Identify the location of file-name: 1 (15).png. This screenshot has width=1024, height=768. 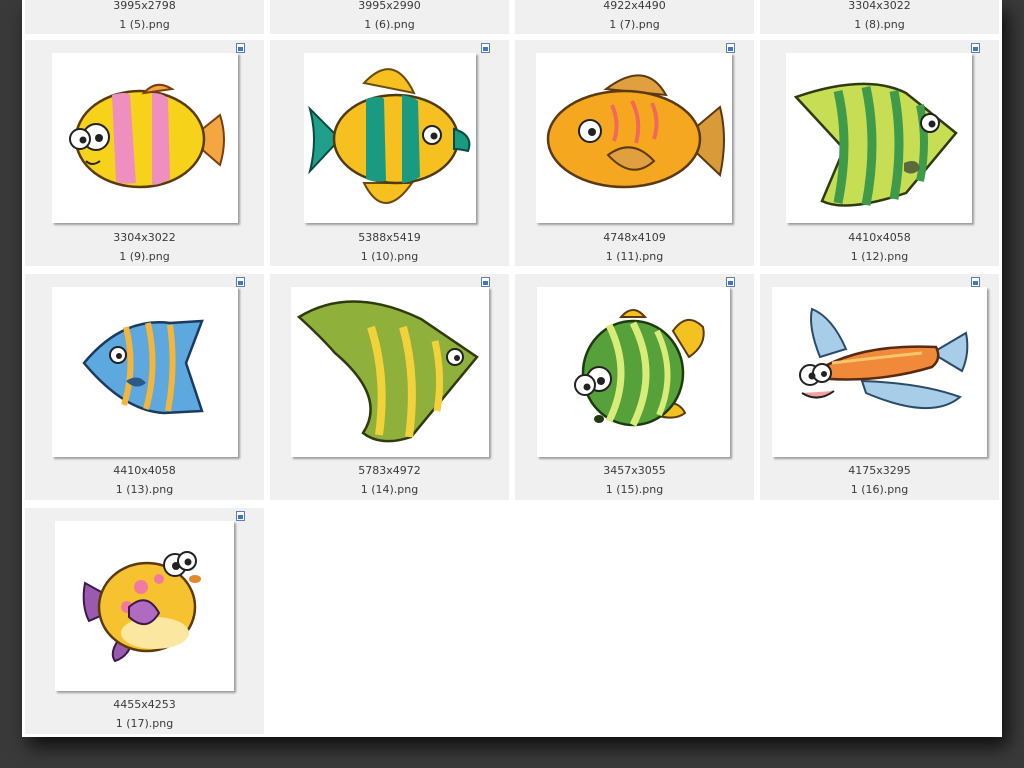
(634, 489).